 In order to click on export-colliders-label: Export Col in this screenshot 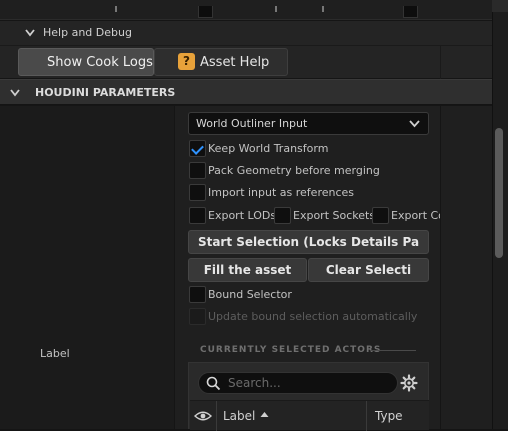, I will do `click(415, 215)`.